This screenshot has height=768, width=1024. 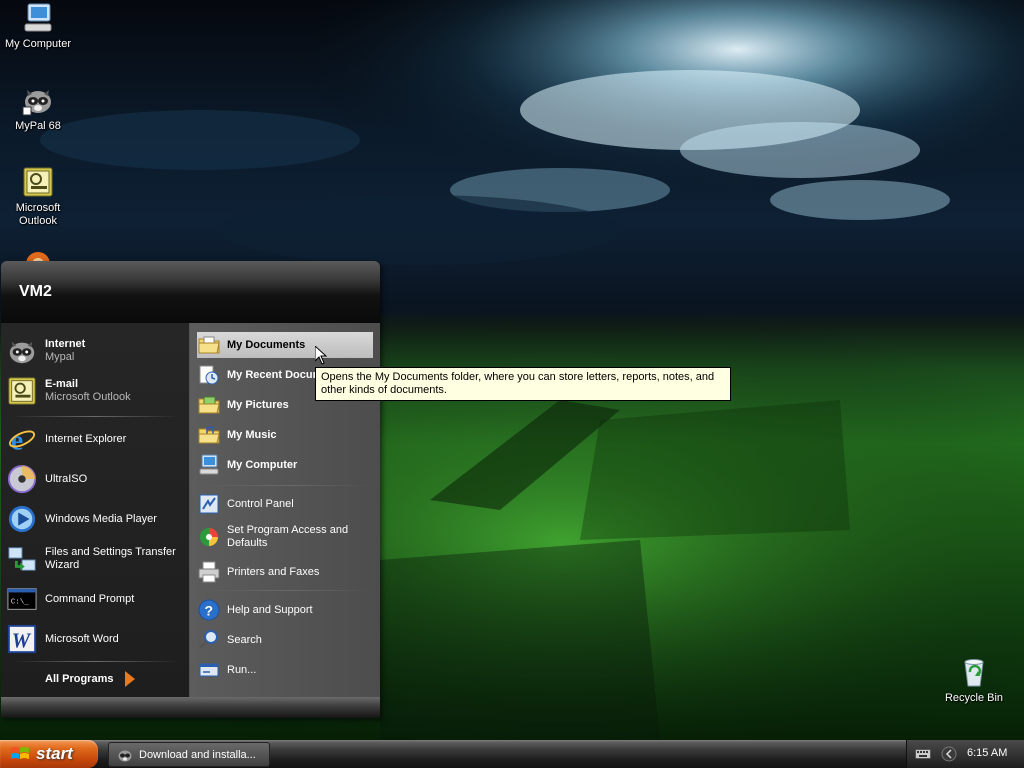 What do you see at coordinates (38, 126) in the screenshot?
I see `desktop-icon-label: MyPal 68` at bounding box center [38, 126].